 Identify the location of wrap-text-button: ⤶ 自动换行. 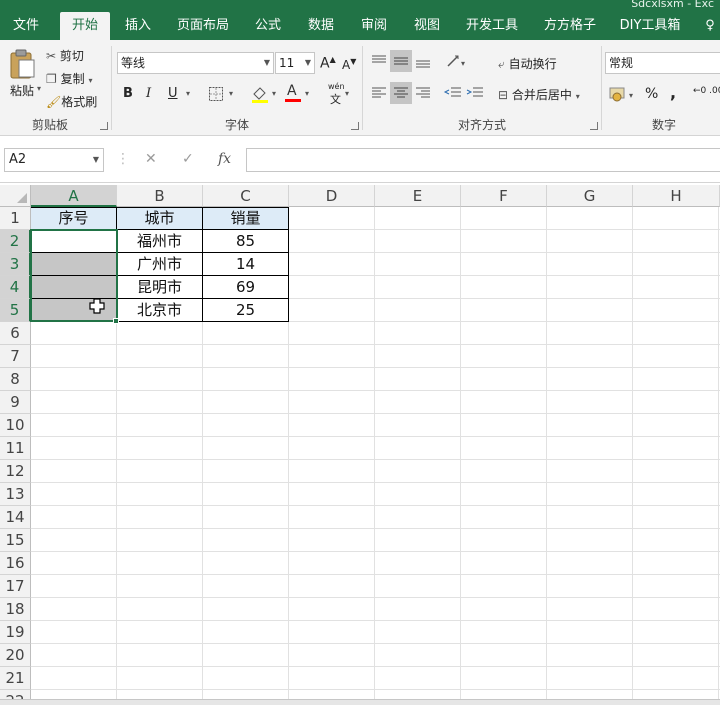
(527, 63).